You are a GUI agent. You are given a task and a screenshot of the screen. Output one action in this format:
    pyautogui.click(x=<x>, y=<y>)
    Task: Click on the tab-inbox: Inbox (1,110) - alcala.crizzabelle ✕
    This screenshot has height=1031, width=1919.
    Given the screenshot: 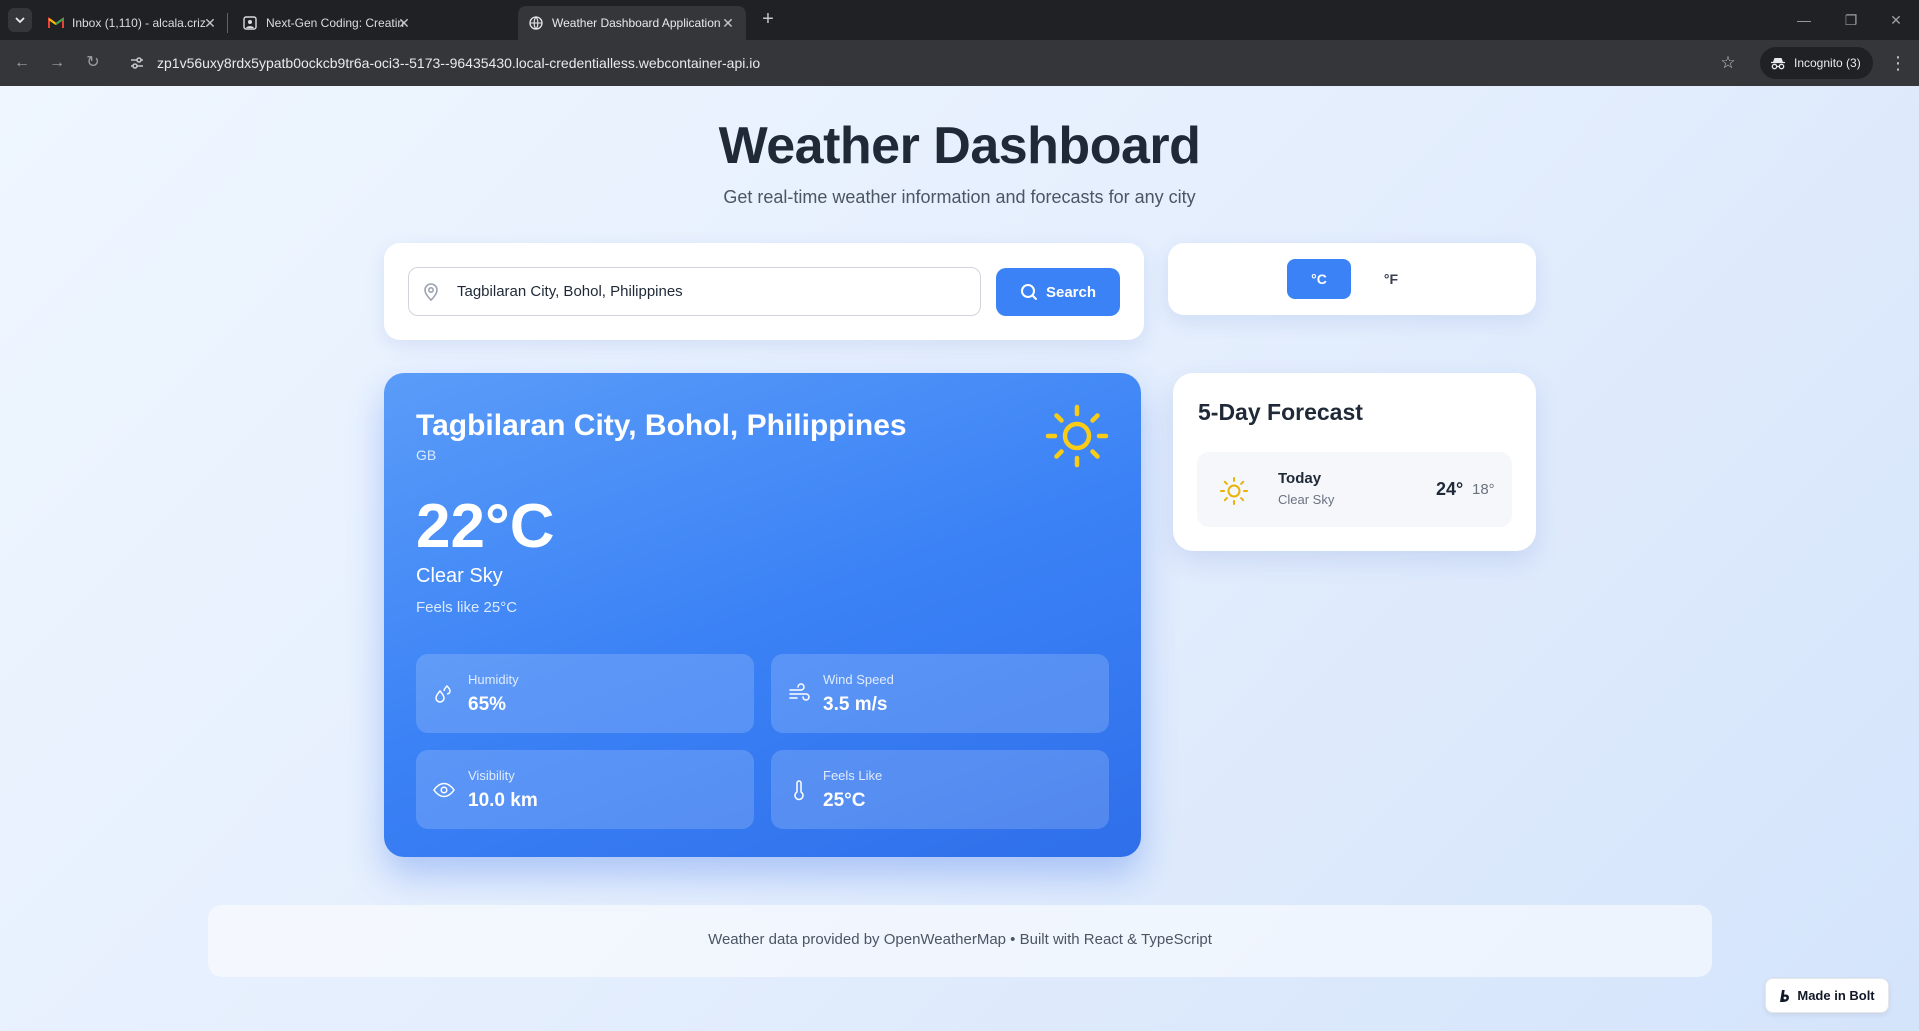 What is the action you would take?
    pyautogui.click(x=133, y=23)
    